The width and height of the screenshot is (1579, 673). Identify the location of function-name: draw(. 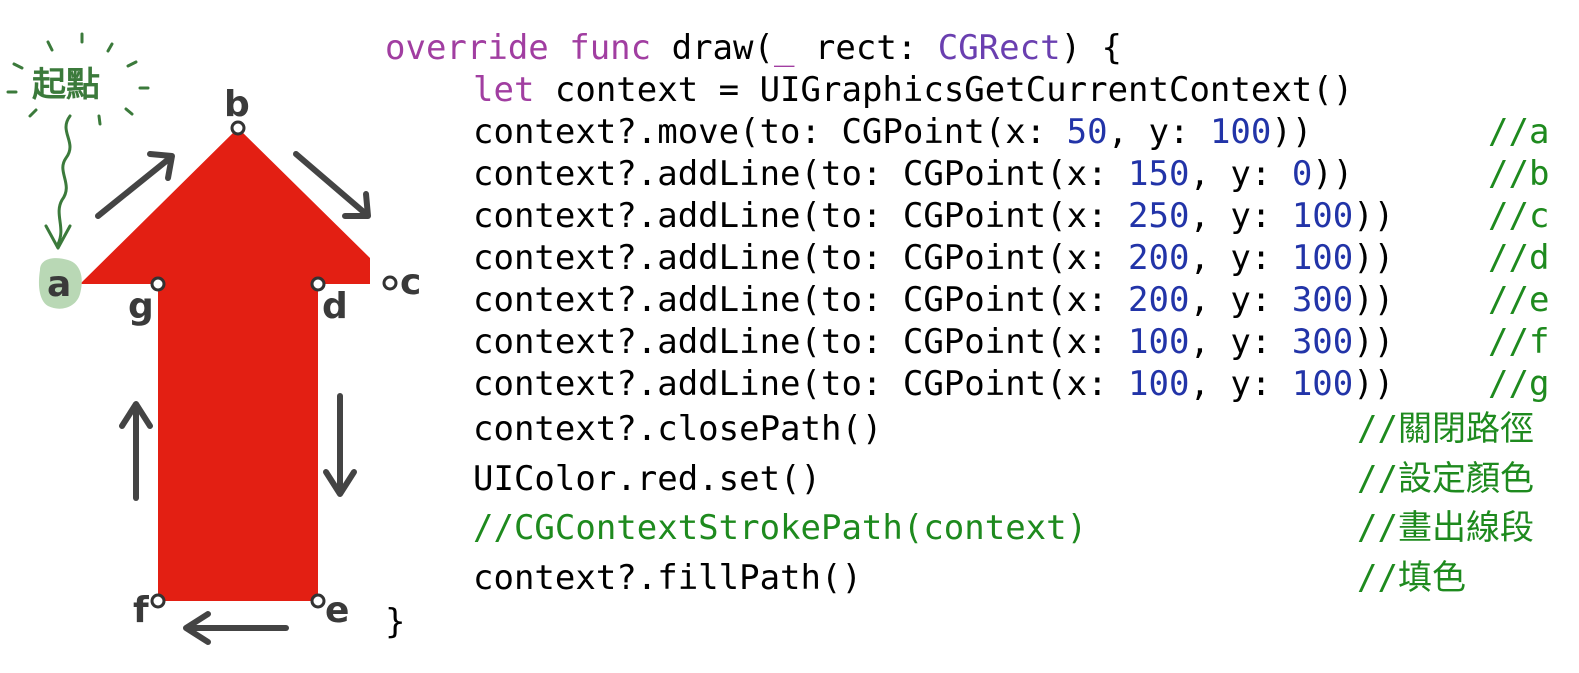
(722, 48).